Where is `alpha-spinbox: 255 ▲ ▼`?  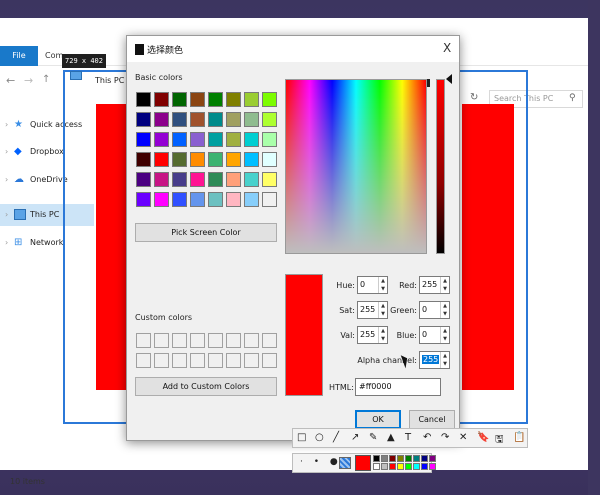 alpha-spinbox: 255 ▲ ▼ is located at coordinates (434, 360).